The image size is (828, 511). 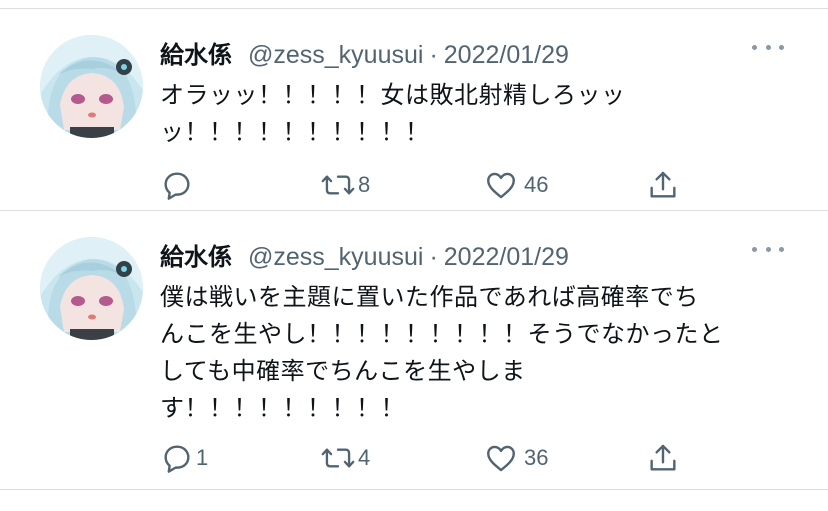 I want to click on tweet-actions: 8 46, so click(x=430, y=185).